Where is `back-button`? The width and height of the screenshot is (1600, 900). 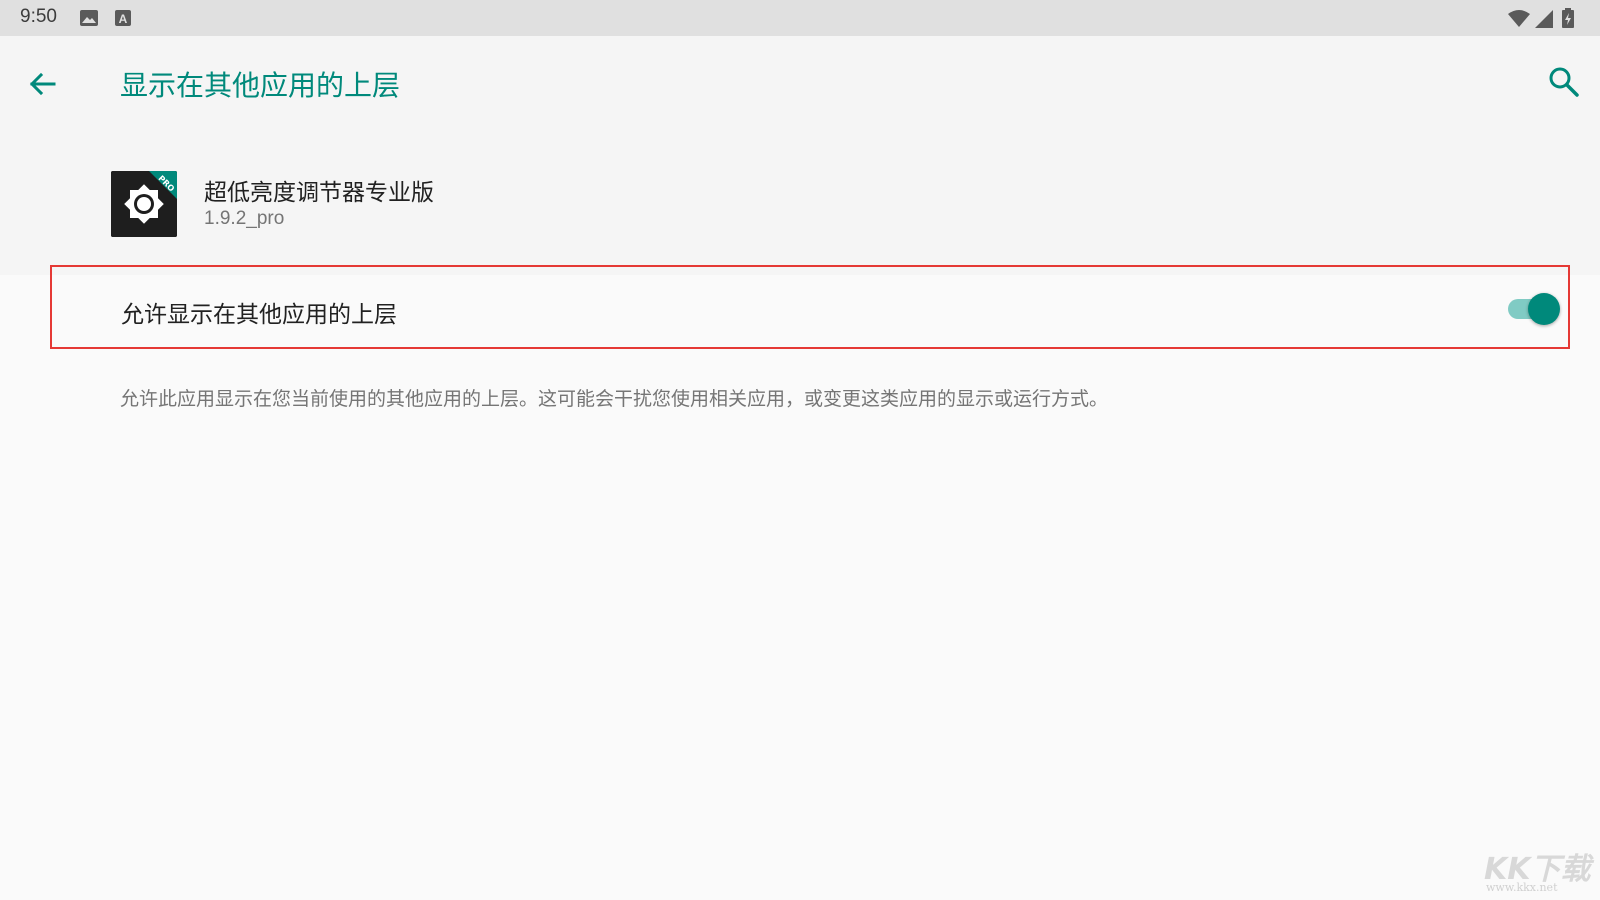
back-button is located at coordinates (42, 84).